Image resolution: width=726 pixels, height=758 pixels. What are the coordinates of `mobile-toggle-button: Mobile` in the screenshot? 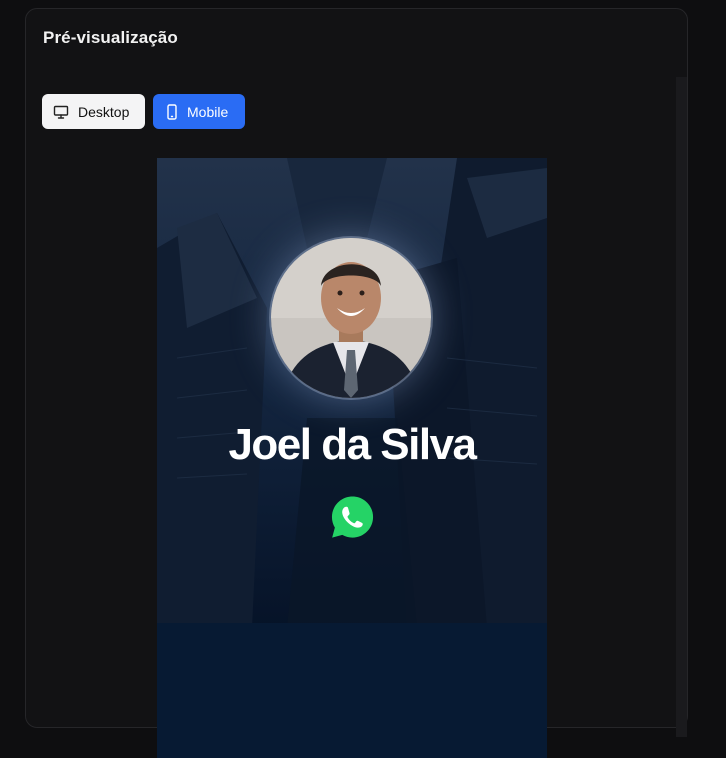 It's located at (199, 111).